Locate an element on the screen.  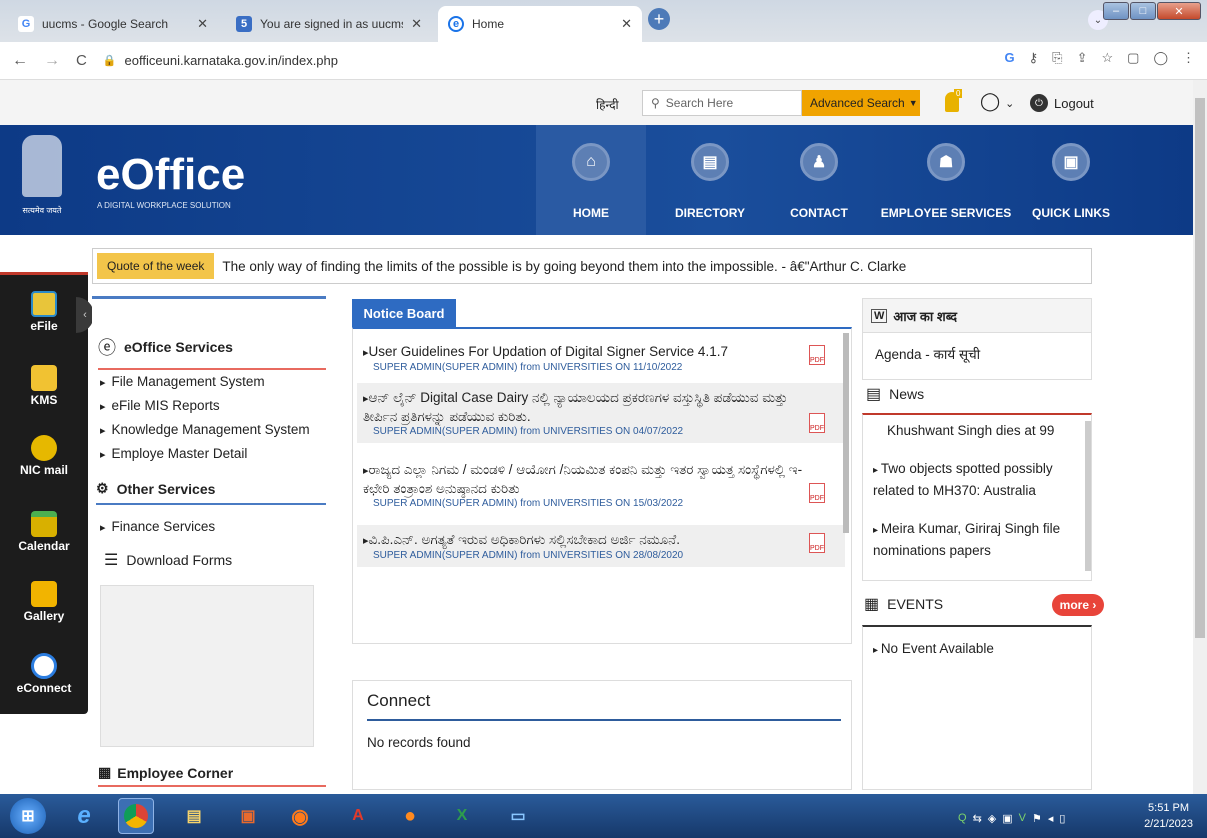
share-icon: ⇪ is located at coordinates (1082, 58).